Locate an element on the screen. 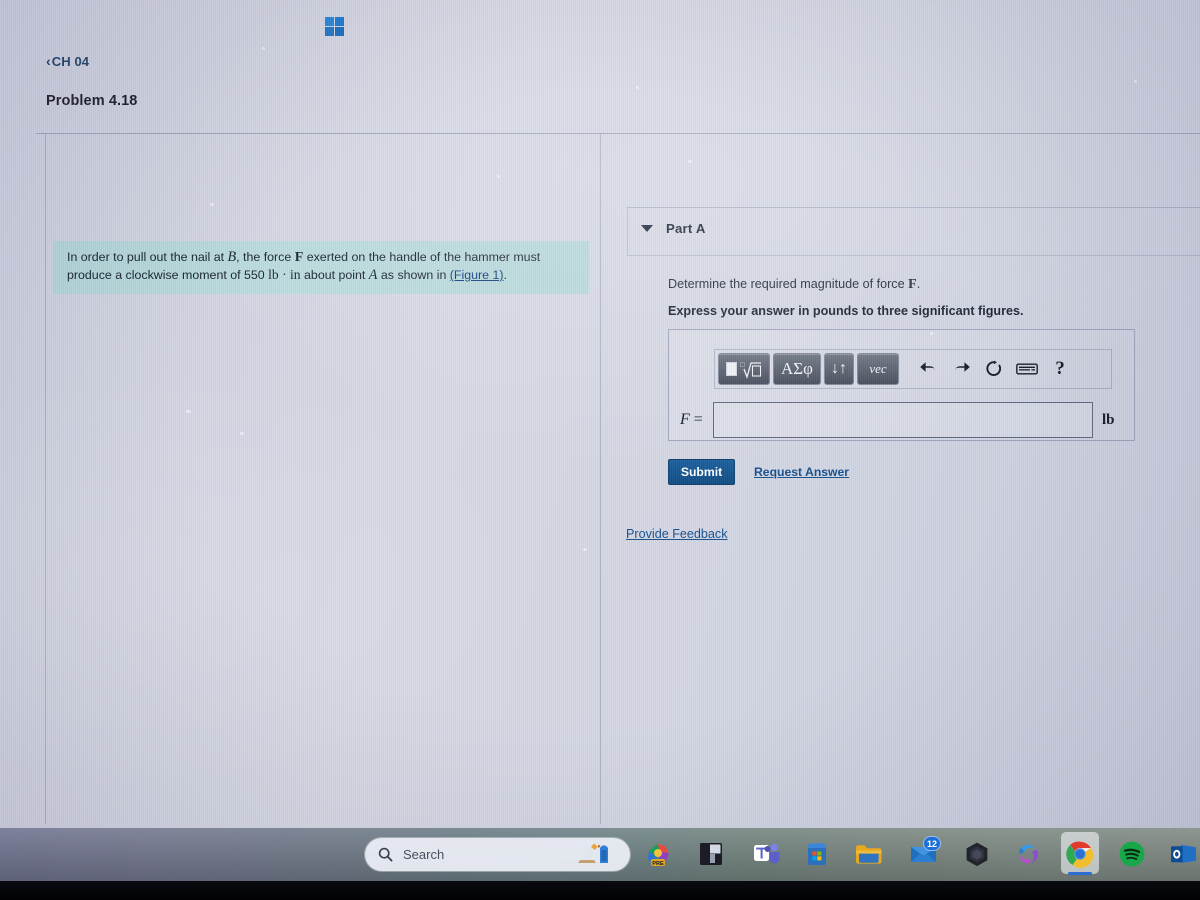 This screenshot has height=900, width=1200. taskbar-copilot-icon is located at coordinates (1029, 854).